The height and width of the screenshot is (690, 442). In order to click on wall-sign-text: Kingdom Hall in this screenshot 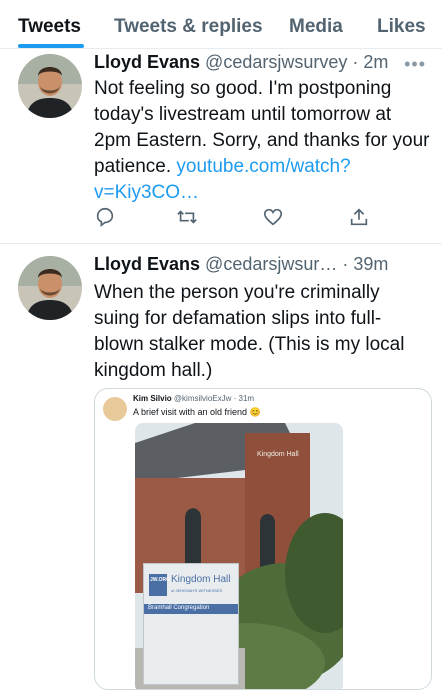, I will do `click(278, 454)`.